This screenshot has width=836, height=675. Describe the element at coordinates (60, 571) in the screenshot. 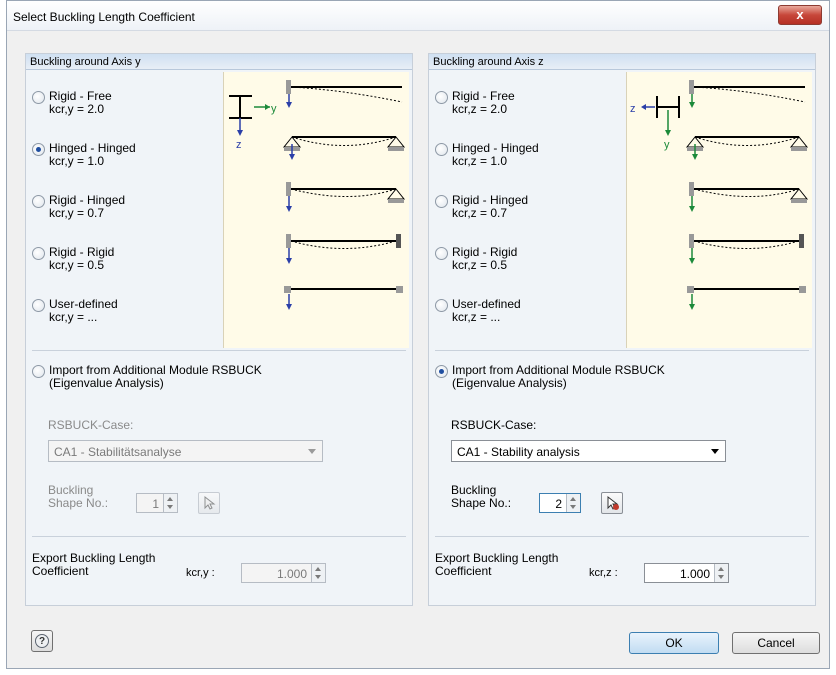

I see `export-label-line2-y: Coefficient` at that location.